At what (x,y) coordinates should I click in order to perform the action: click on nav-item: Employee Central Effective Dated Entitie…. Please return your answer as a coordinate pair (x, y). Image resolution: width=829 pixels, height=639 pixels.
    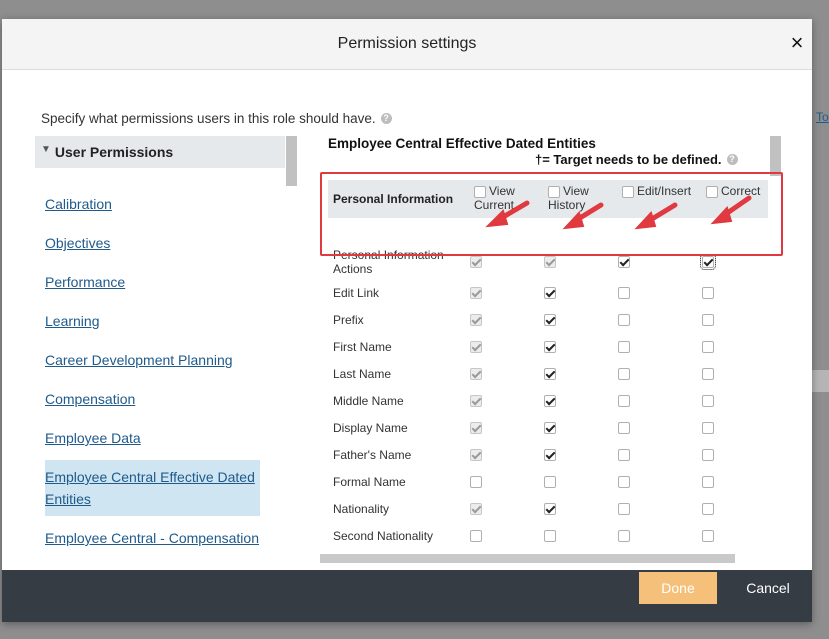
    Looking at the image, I should click on (152, 488).